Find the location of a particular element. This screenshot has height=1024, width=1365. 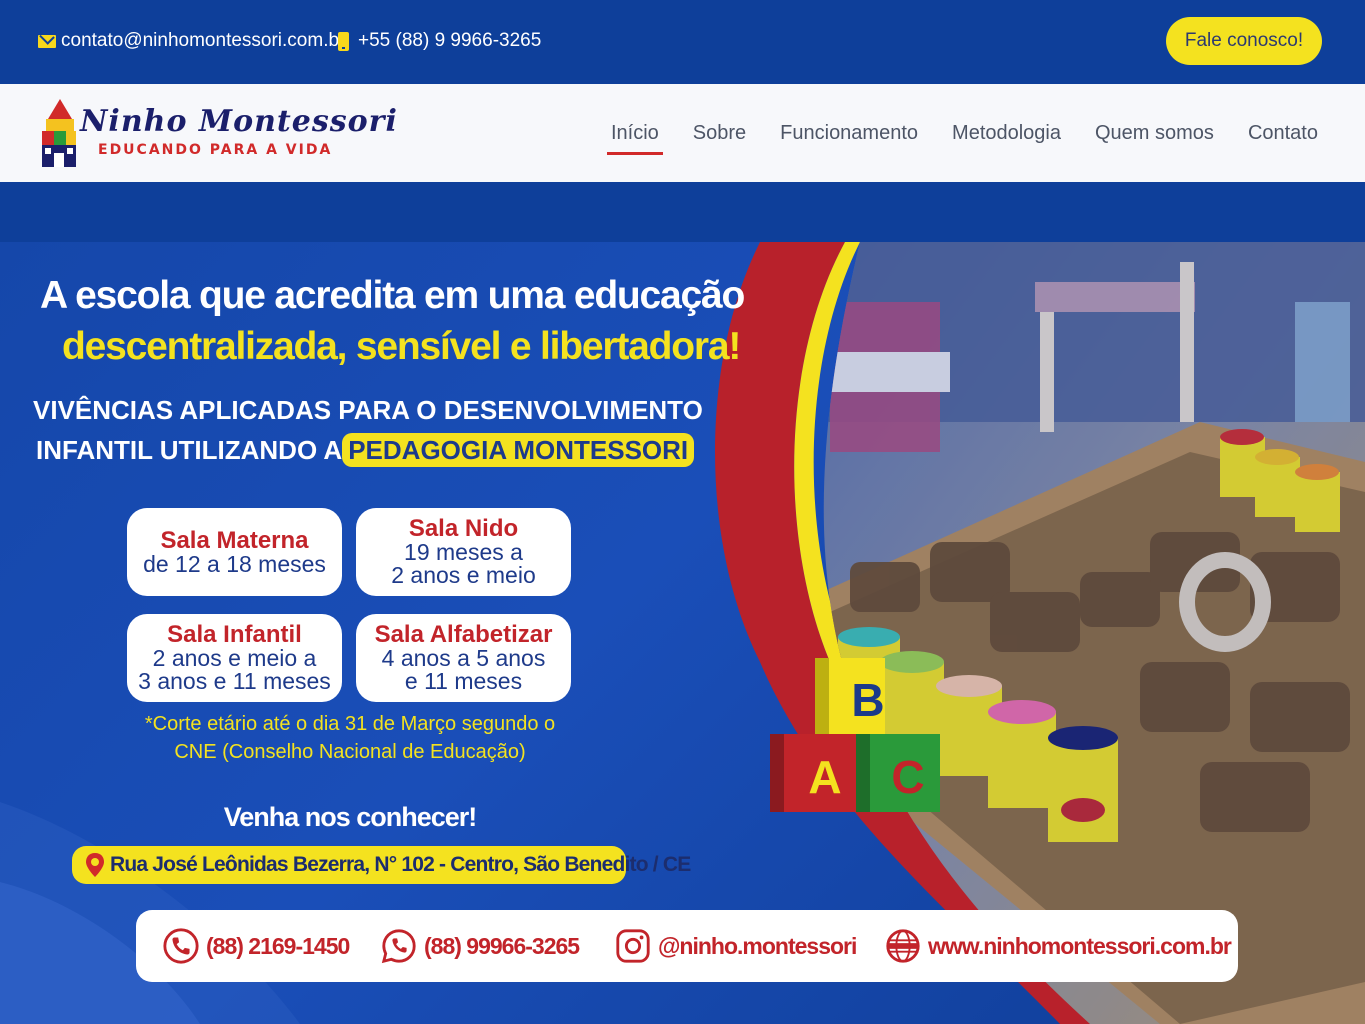

contact-website: www.ninhomontessori.com.br is located at coordinates (1058, 946).